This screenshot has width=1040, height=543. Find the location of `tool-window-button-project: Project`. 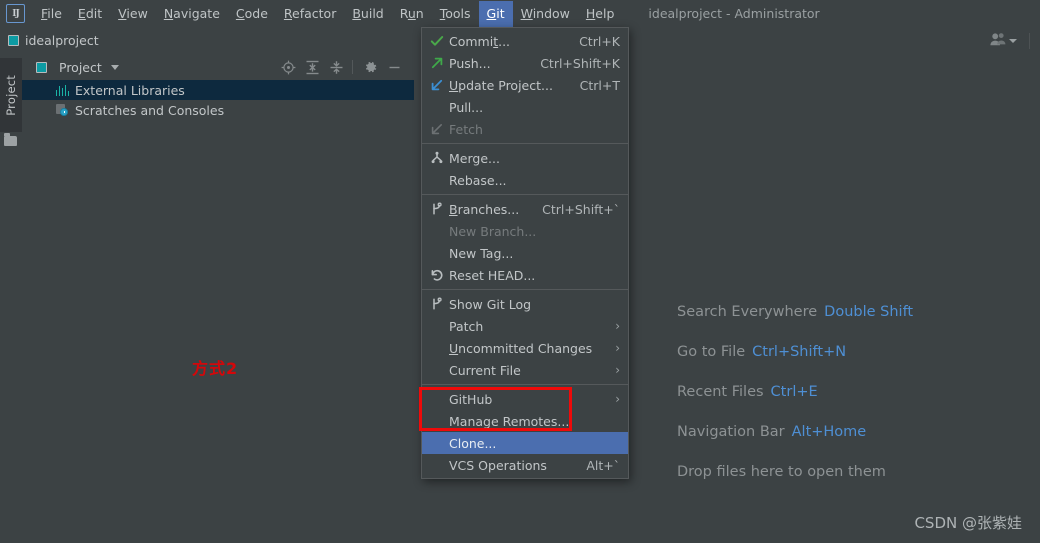

tool-window-button-project: Project is located at coordinates (11, 95).